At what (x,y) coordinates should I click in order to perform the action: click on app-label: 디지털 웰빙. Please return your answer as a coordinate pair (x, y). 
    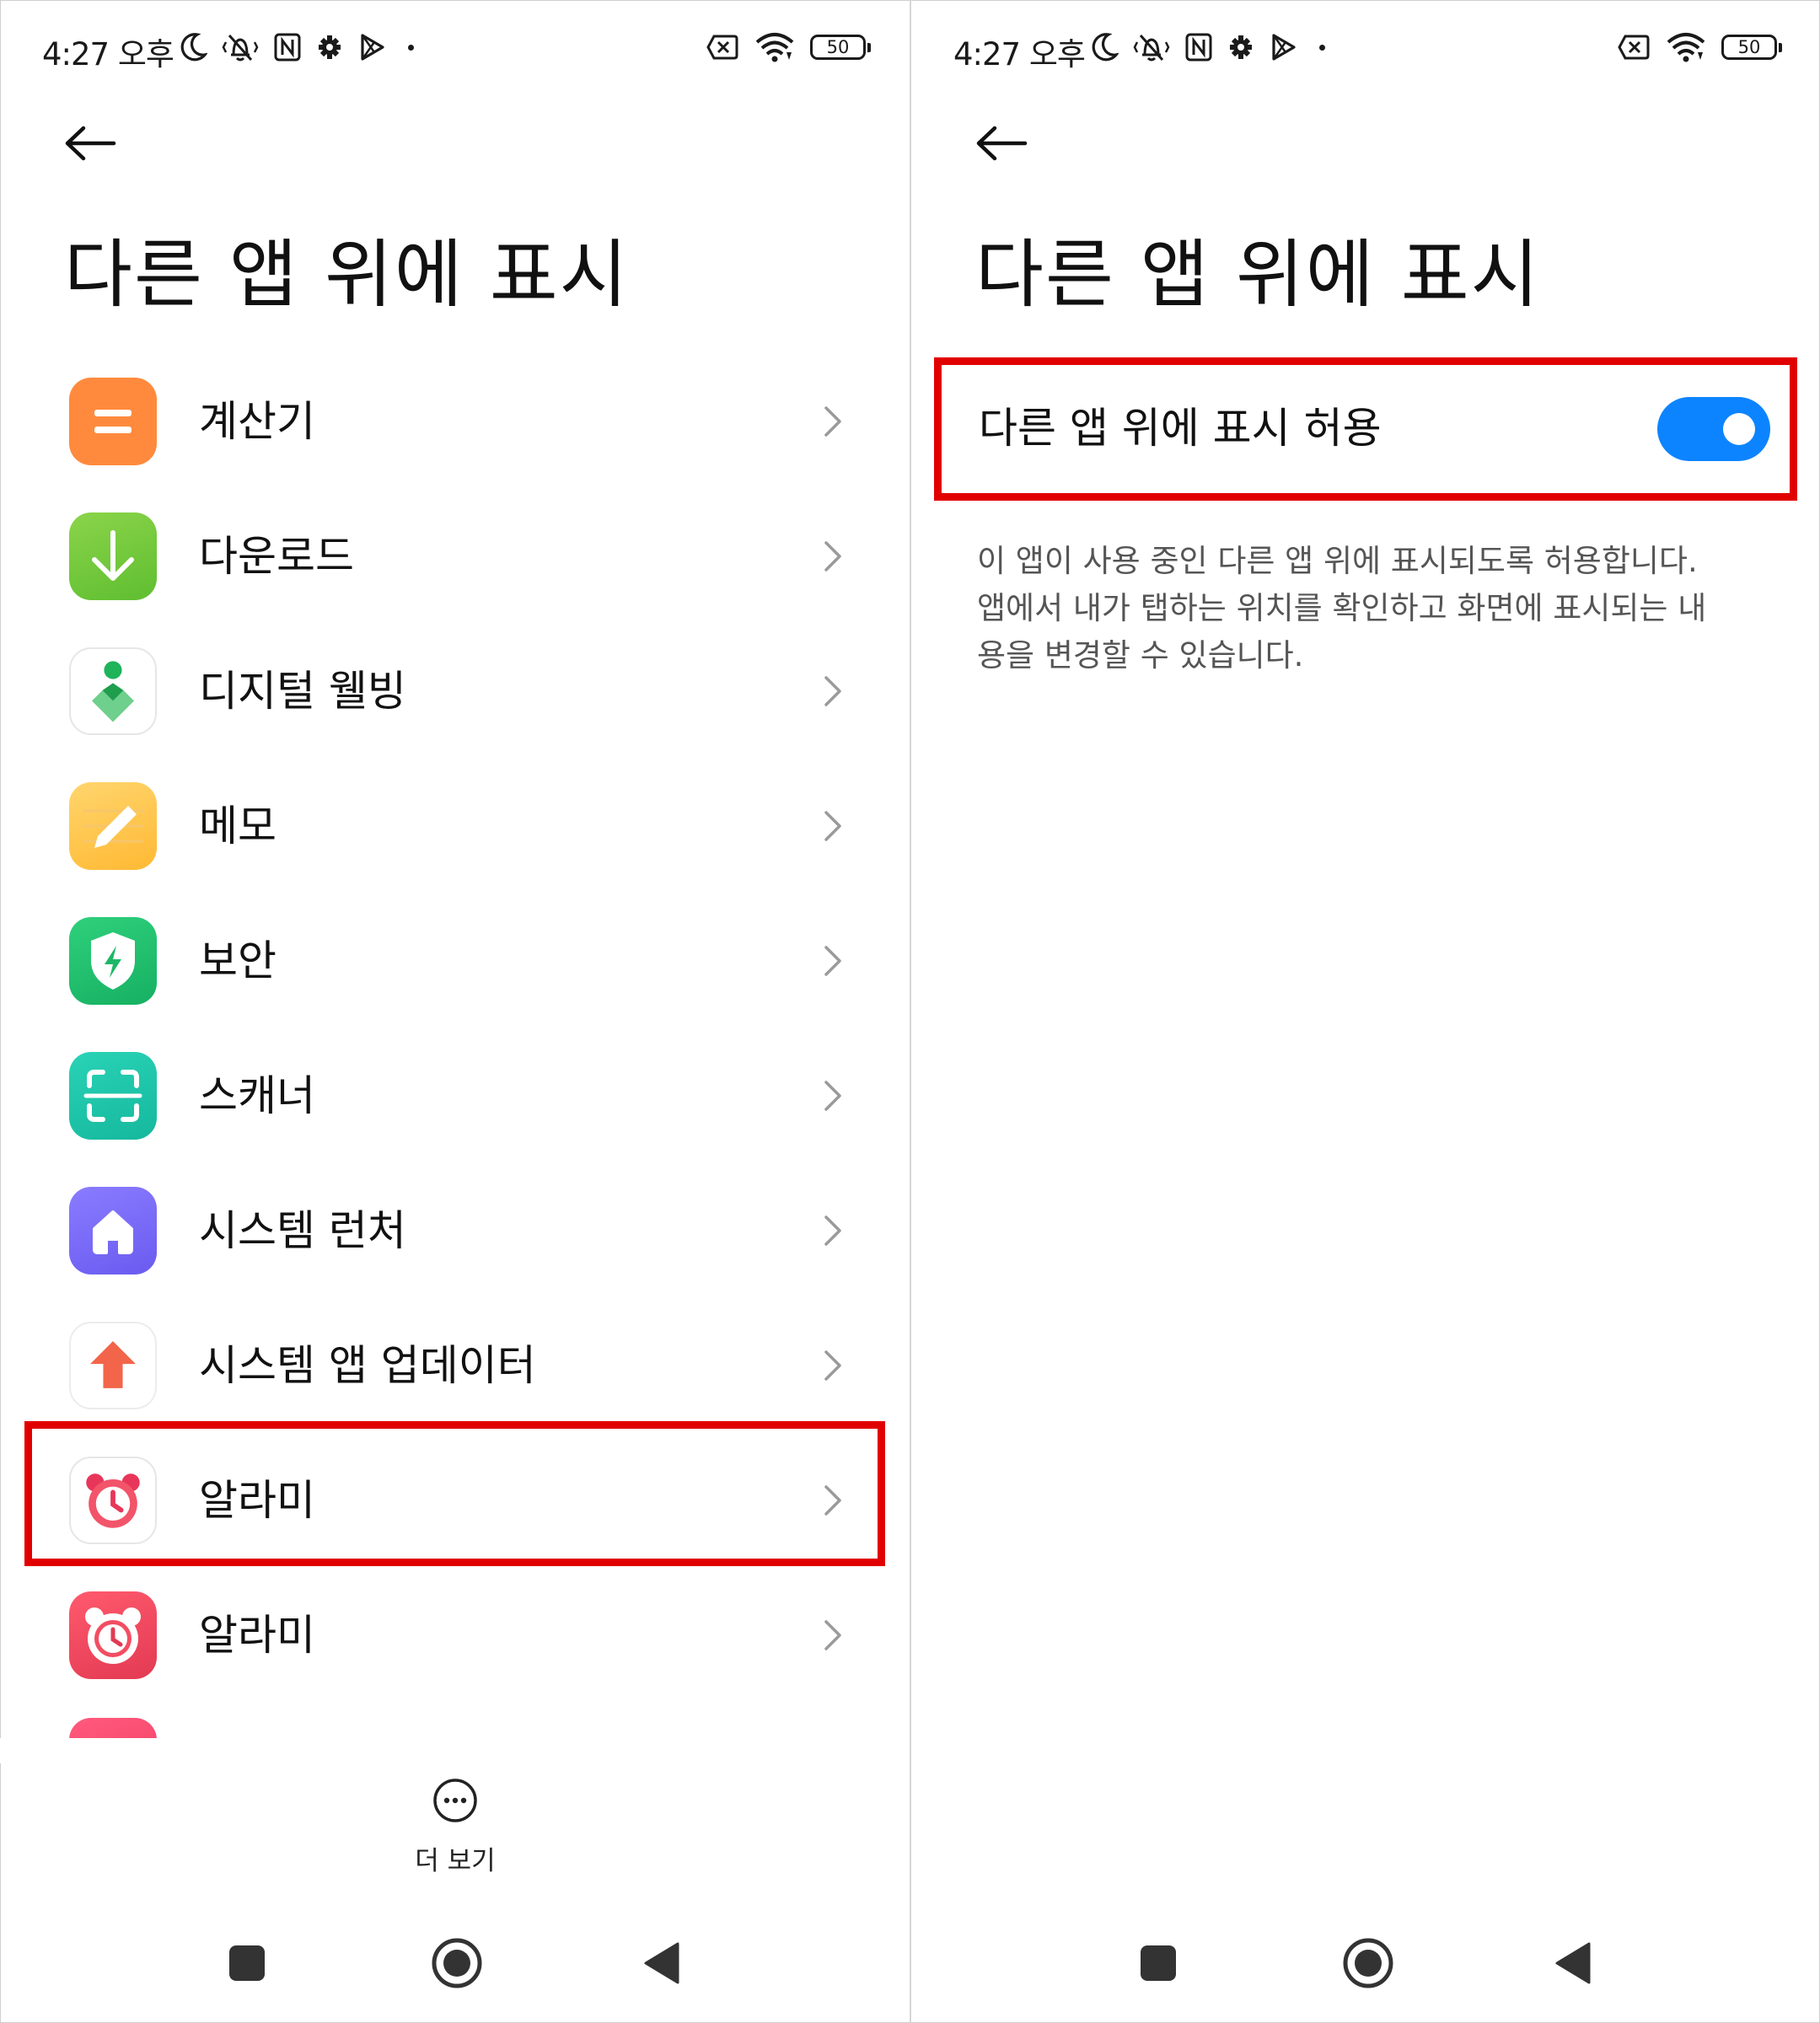
    Looking at the image, I should click on (302, 692).